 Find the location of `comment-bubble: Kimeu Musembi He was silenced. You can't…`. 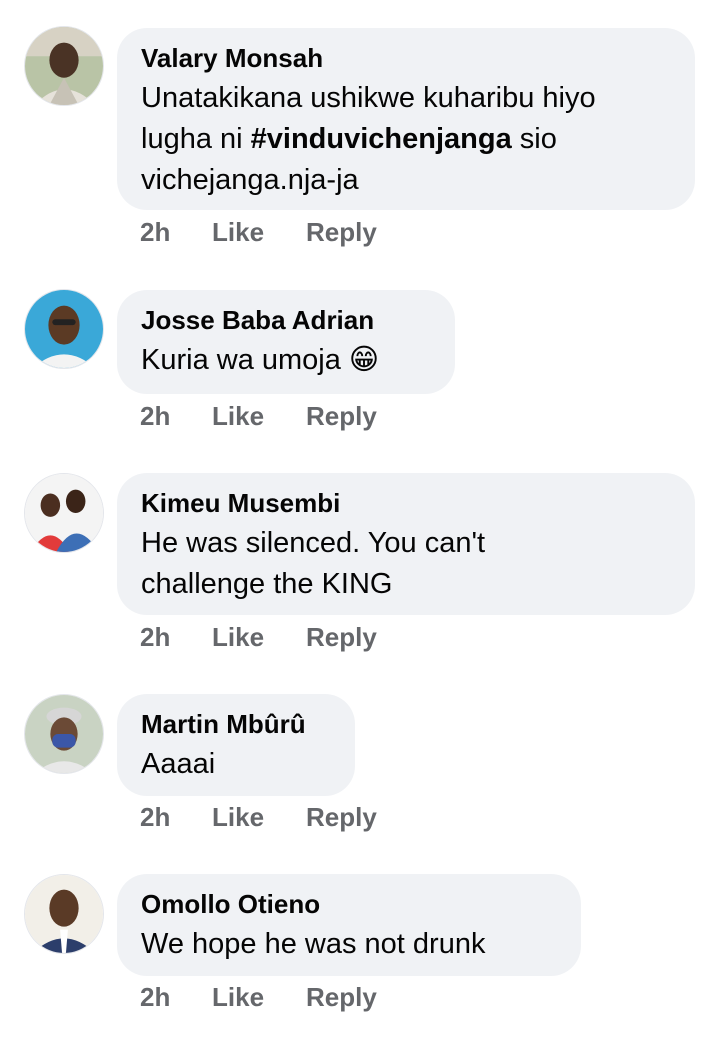

comment-bubble: Kimeu Musembi He was silenced. You can't… is located at coordinates (406, 544).